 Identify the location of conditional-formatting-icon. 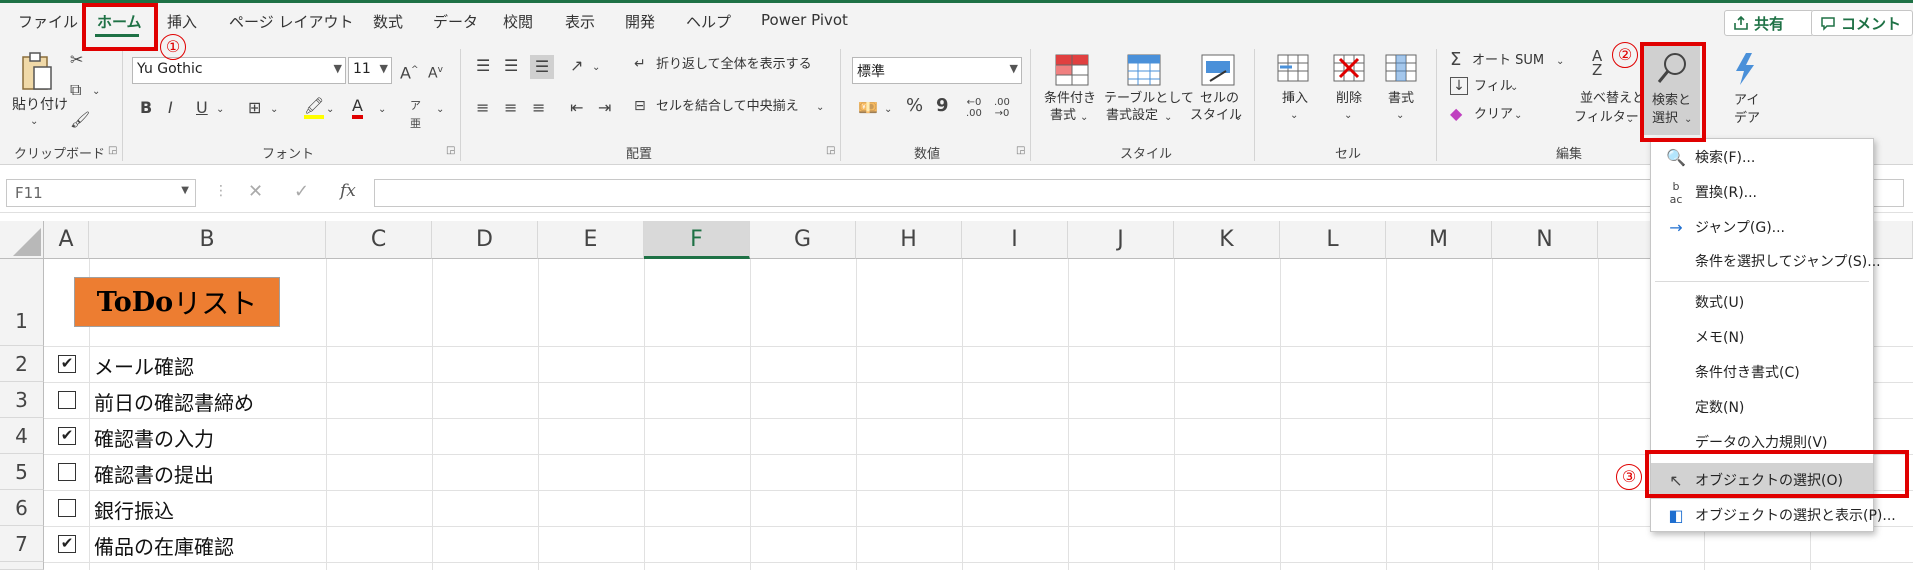
(1072, 70).